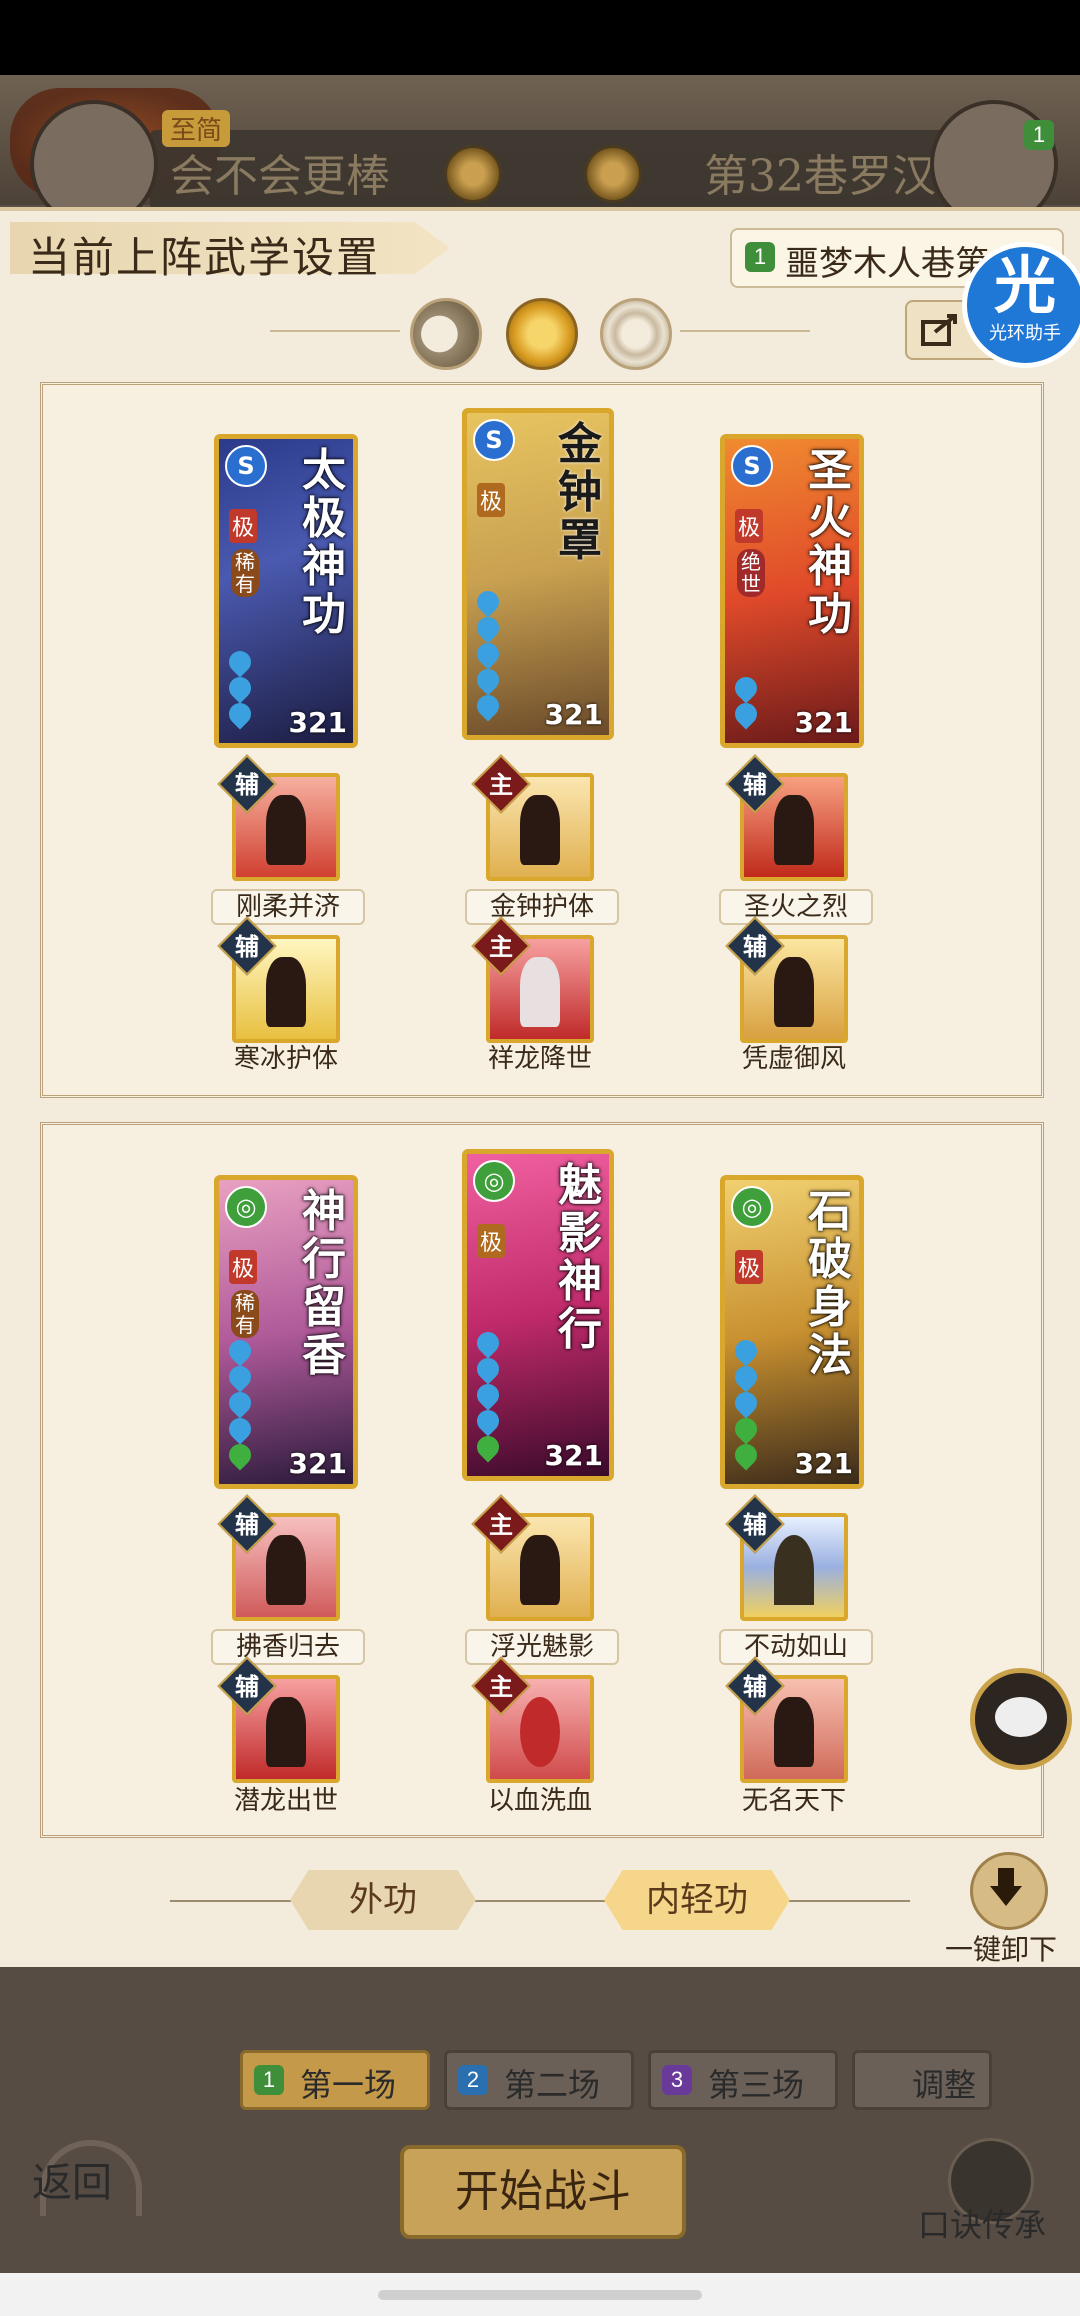 This screenshot has height=2316, width=1080. What do you see at coordinates (760, 257) in the screenshot?
I see `team-select-number: 1` at bounding box center [760, 257].